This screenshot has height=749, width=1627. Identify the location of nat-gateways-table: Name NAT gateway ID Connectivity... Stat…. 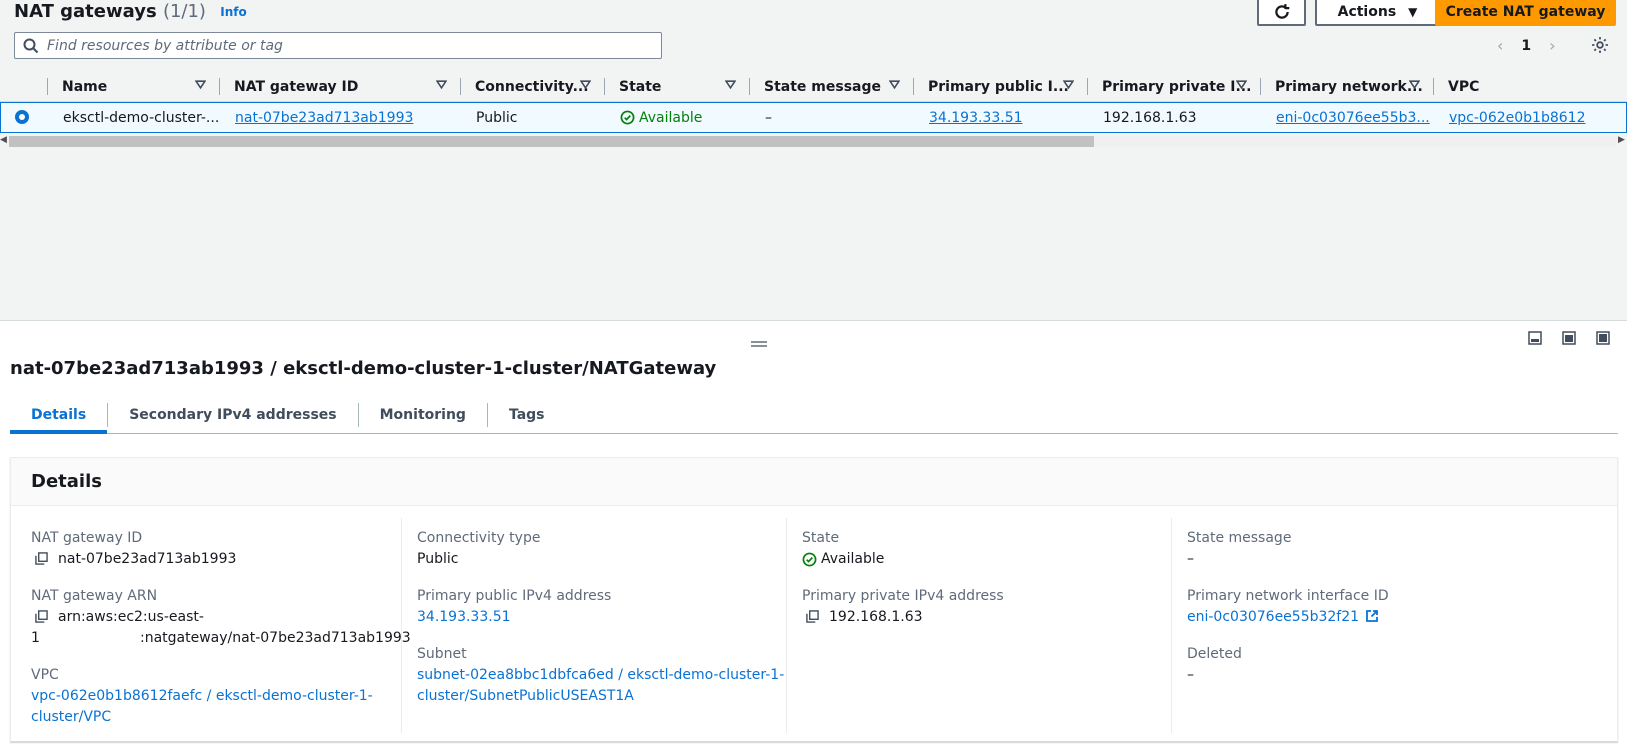
(813, 102).